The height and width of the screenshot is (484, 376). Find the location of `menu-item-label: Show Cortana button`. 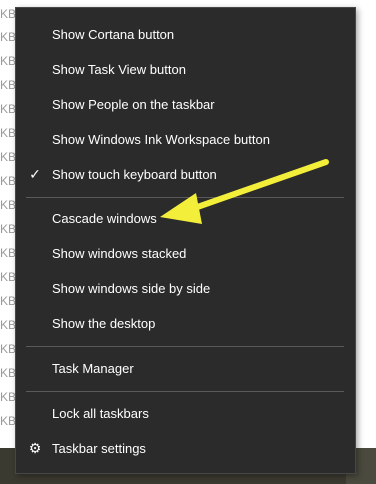

menu-item-label: Show Cortana button is located at coordinates (113, 34).